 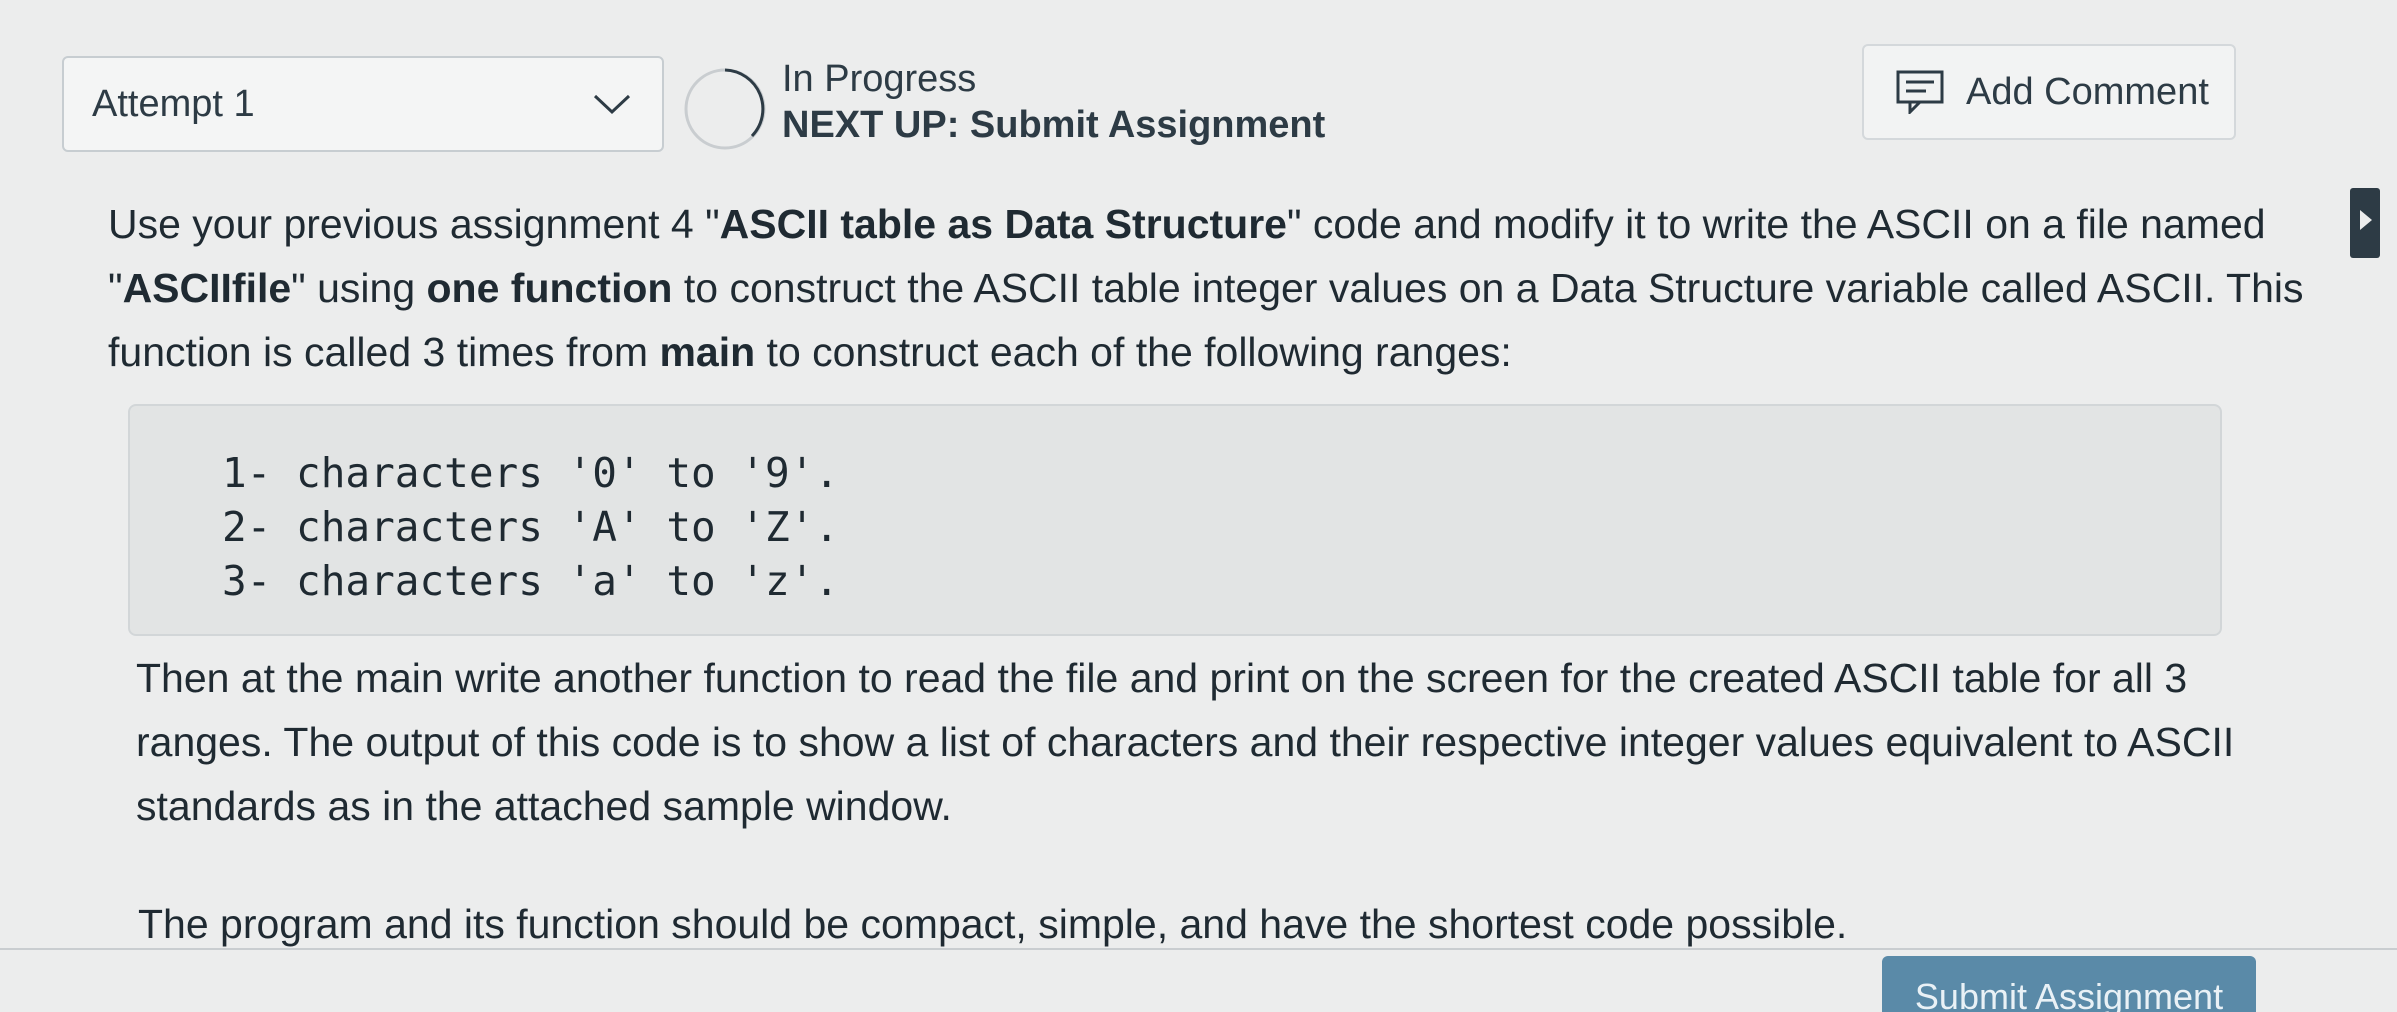 I want to click on progress-ring-icon, so click(x=725, y=109).